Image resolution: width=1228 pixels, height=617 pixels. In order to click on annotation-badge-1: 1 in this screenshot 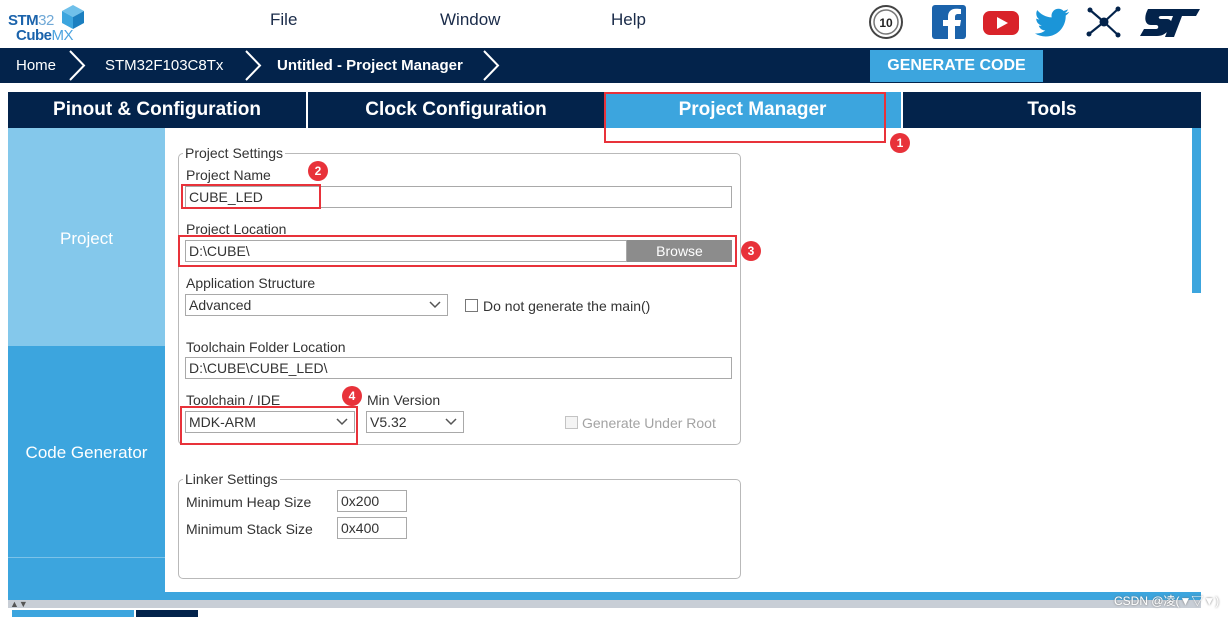, I will do `click(900, 143)`.